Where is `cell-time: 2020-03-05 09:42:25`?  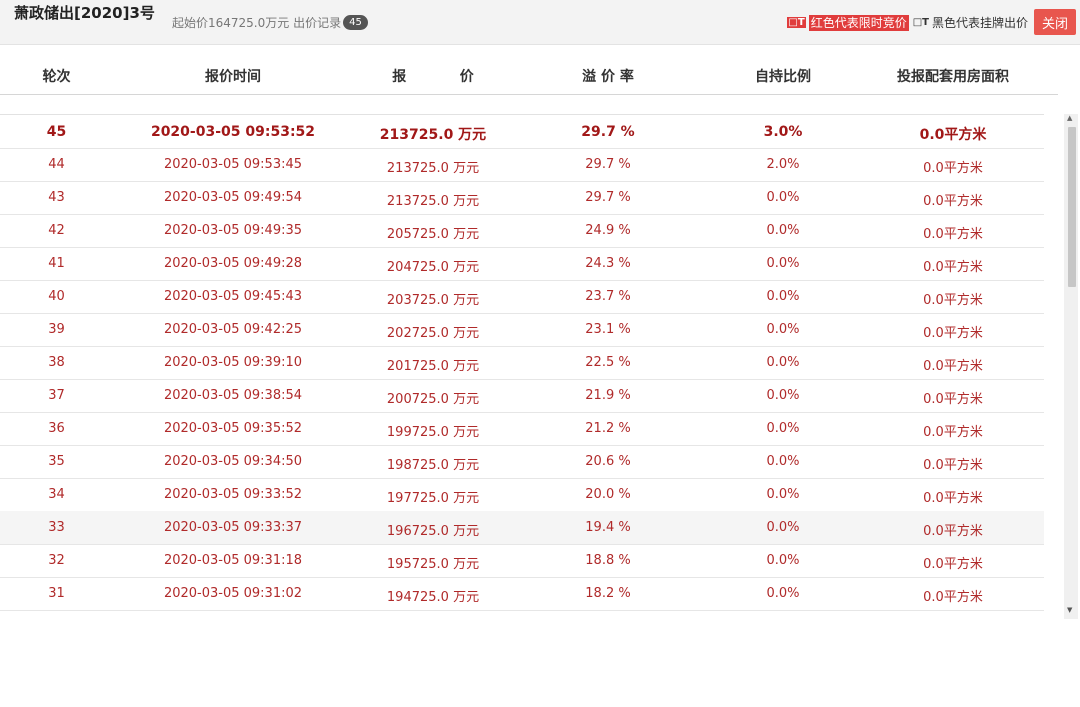 cell-time: 2020-03-05 09:42:25 is located at coordinates (233, 329).